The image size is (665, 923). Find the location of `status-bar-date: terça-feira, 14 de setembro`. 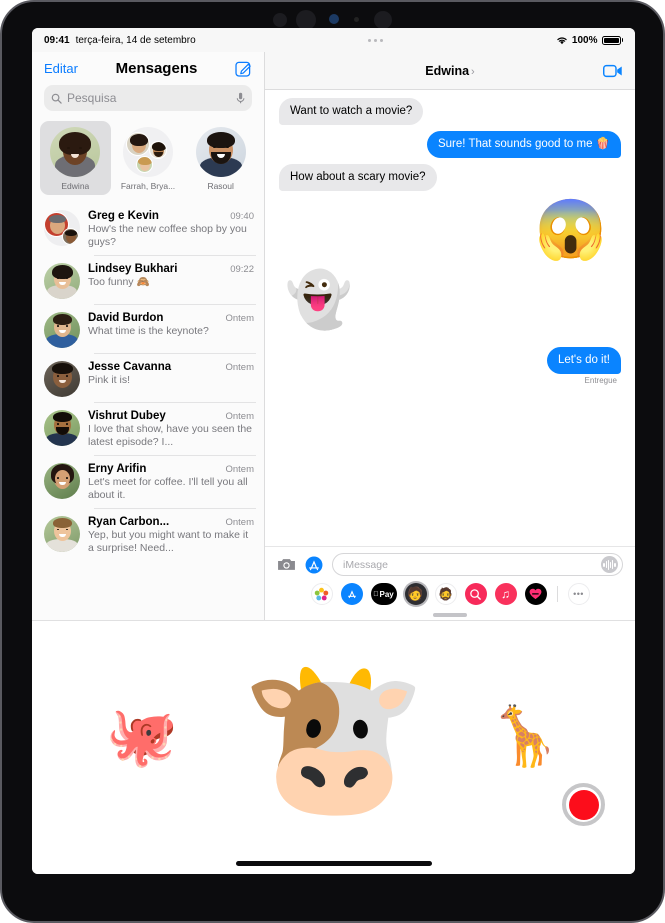

status-bar-date: terça-feira, 14 de setembro is located at coordinates (135, 40).